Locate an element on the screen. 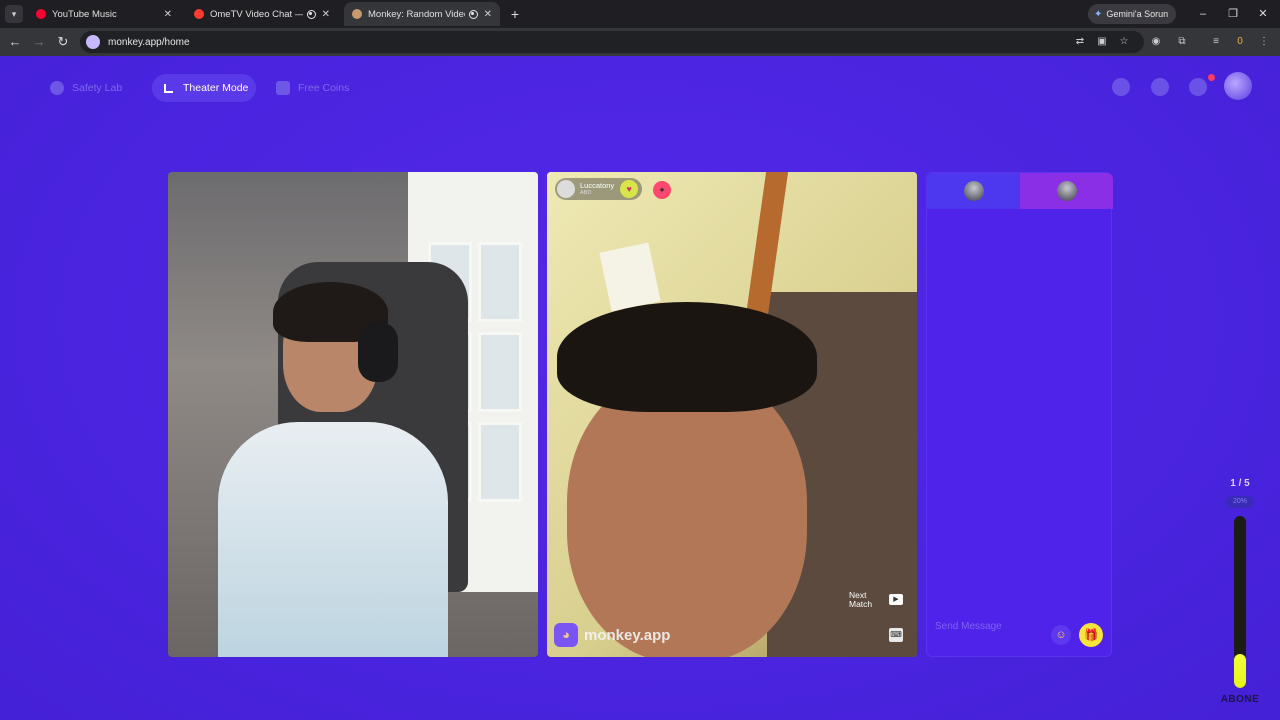 Image resolution: width=1280 pixels, height=720 pixels. chat-panel: ☺ 🎁 is located at coordinates (1019, 414).